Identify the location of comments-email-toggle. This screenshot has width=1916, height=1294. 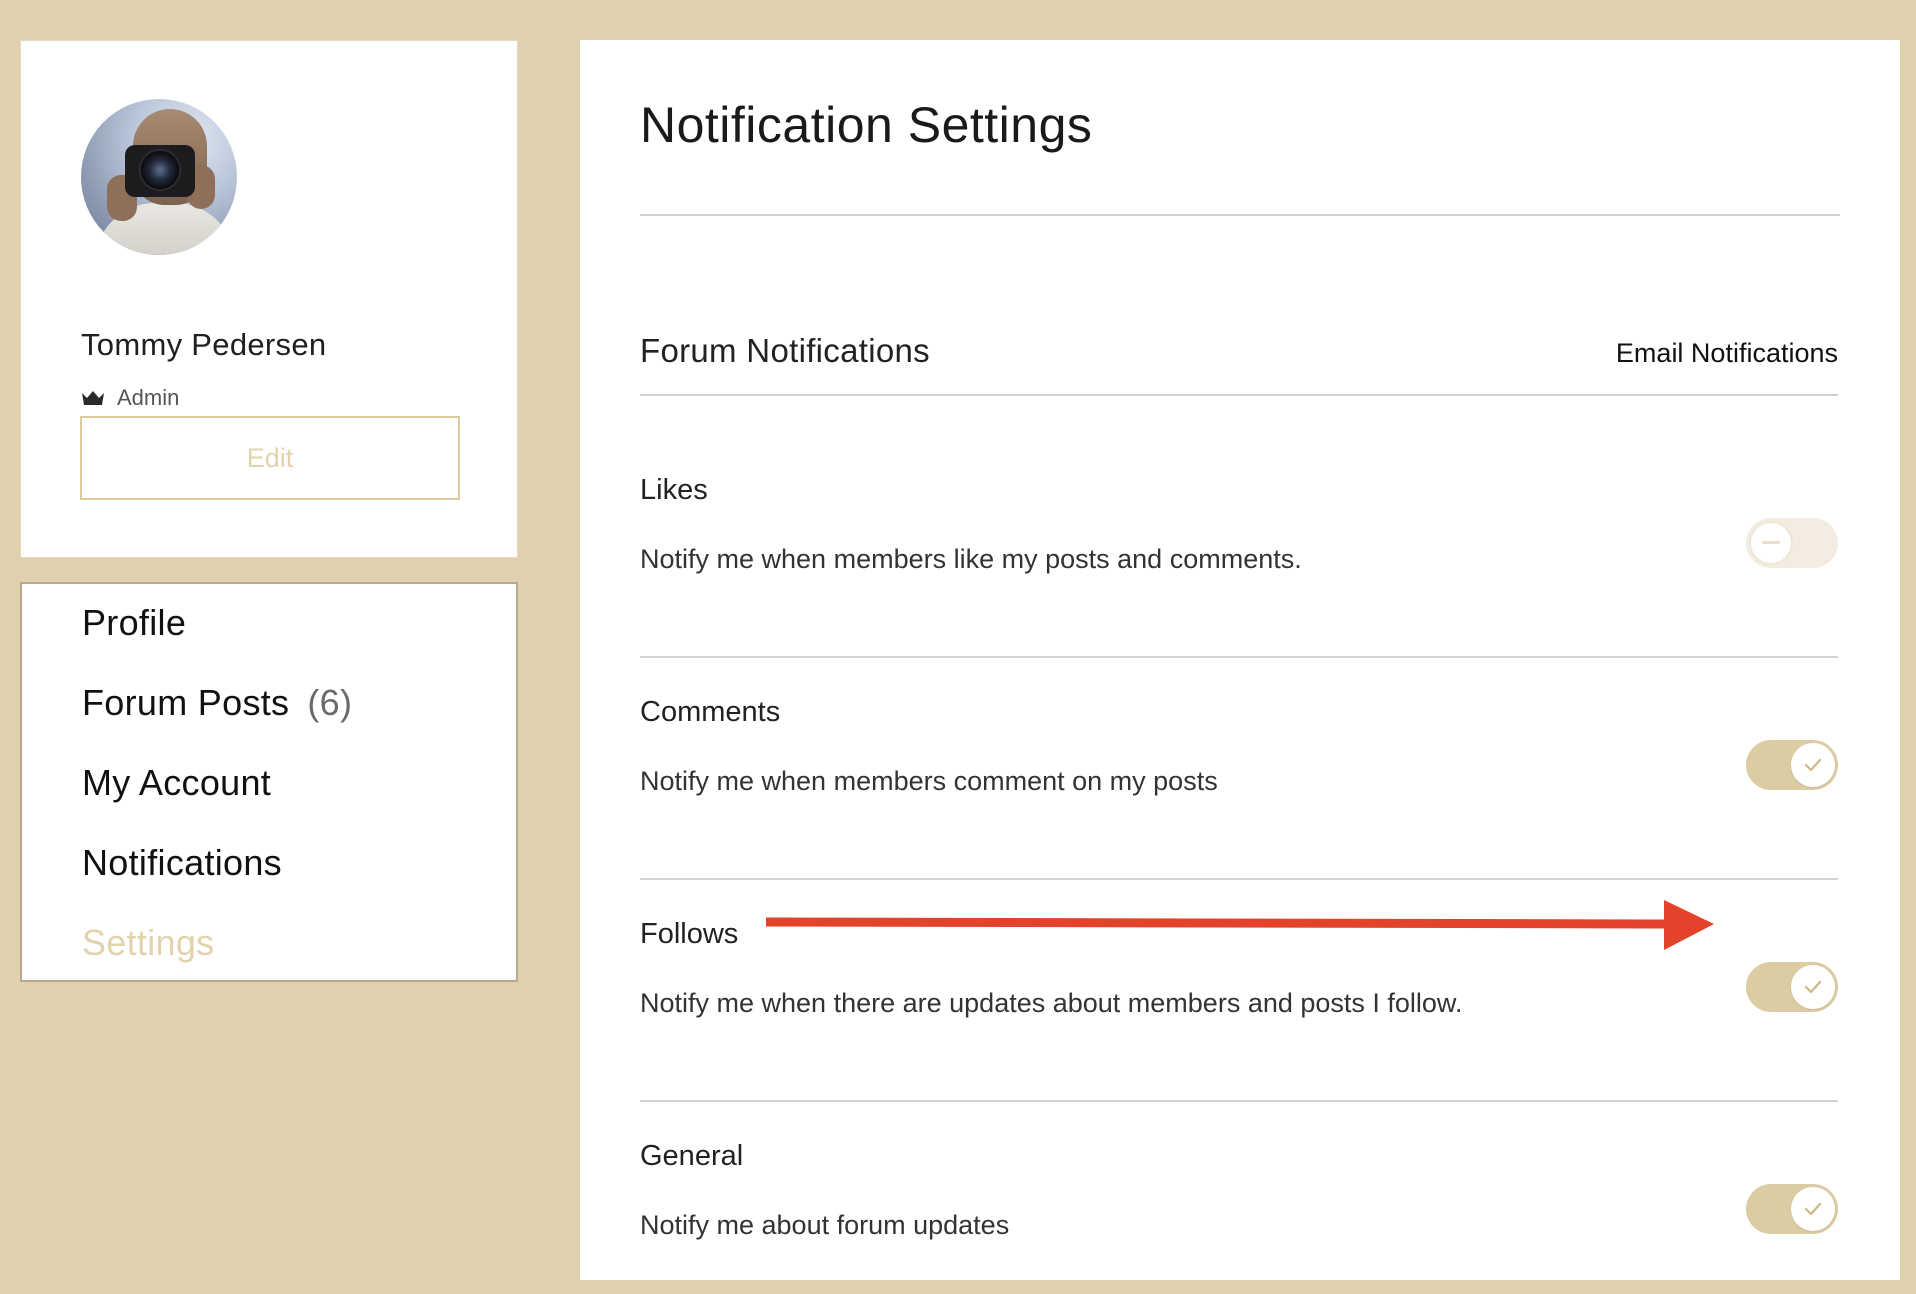
(1792, 765).